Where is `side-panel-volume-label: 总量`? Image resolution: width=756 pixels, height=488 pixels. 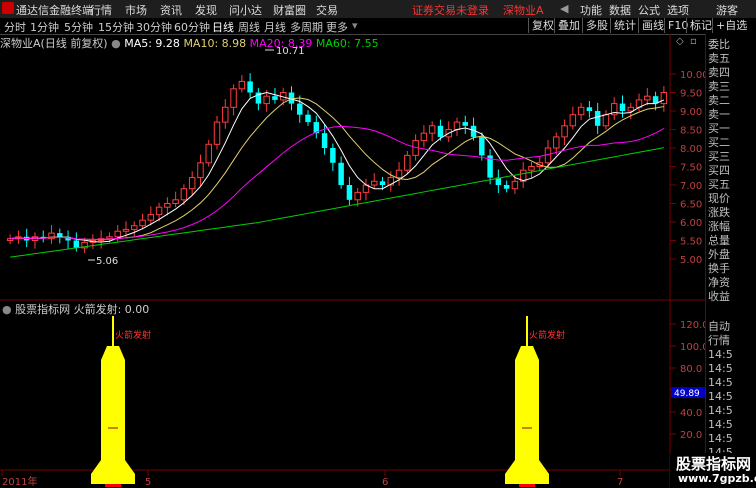 side-panel-volume-label: 总量 is located at coordinates (719, 240).